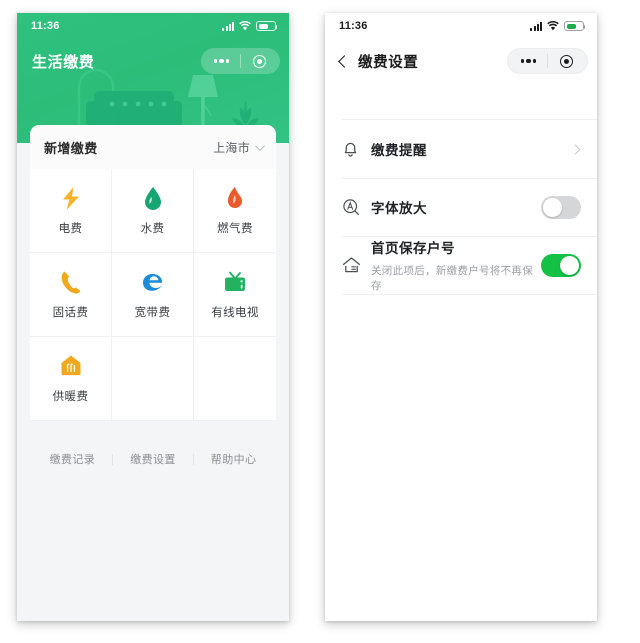  I want to click on home-icon, so click(355, 265).